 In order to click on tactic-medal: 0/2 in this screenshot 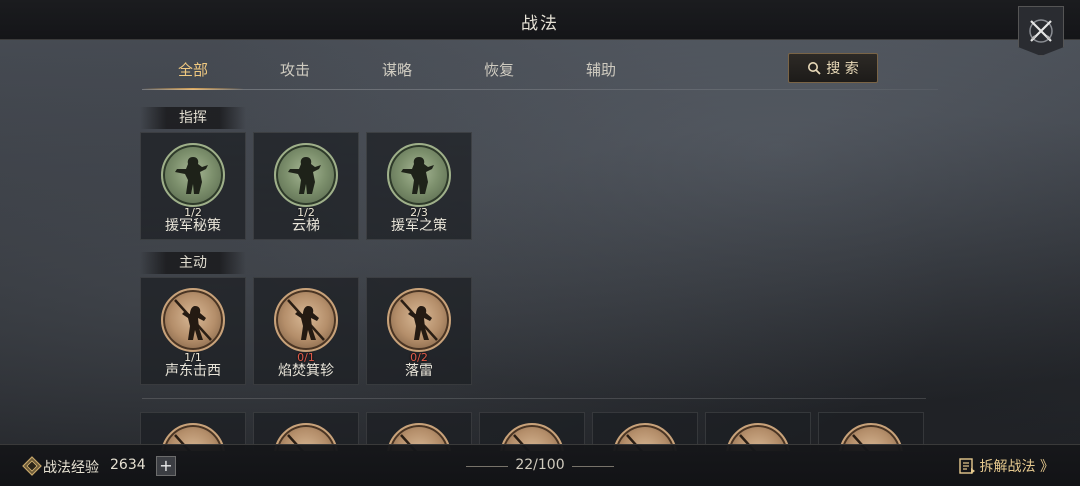, I will do `click(419, 326)`.